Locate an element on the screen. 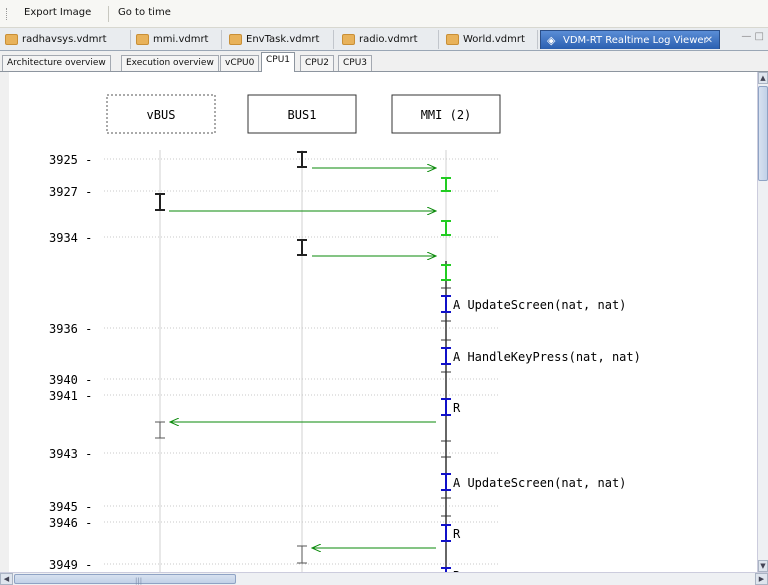 This screenshot has width=768, height=585. tab-radio: radio.vdmrt is located at coordinates (388, 39).